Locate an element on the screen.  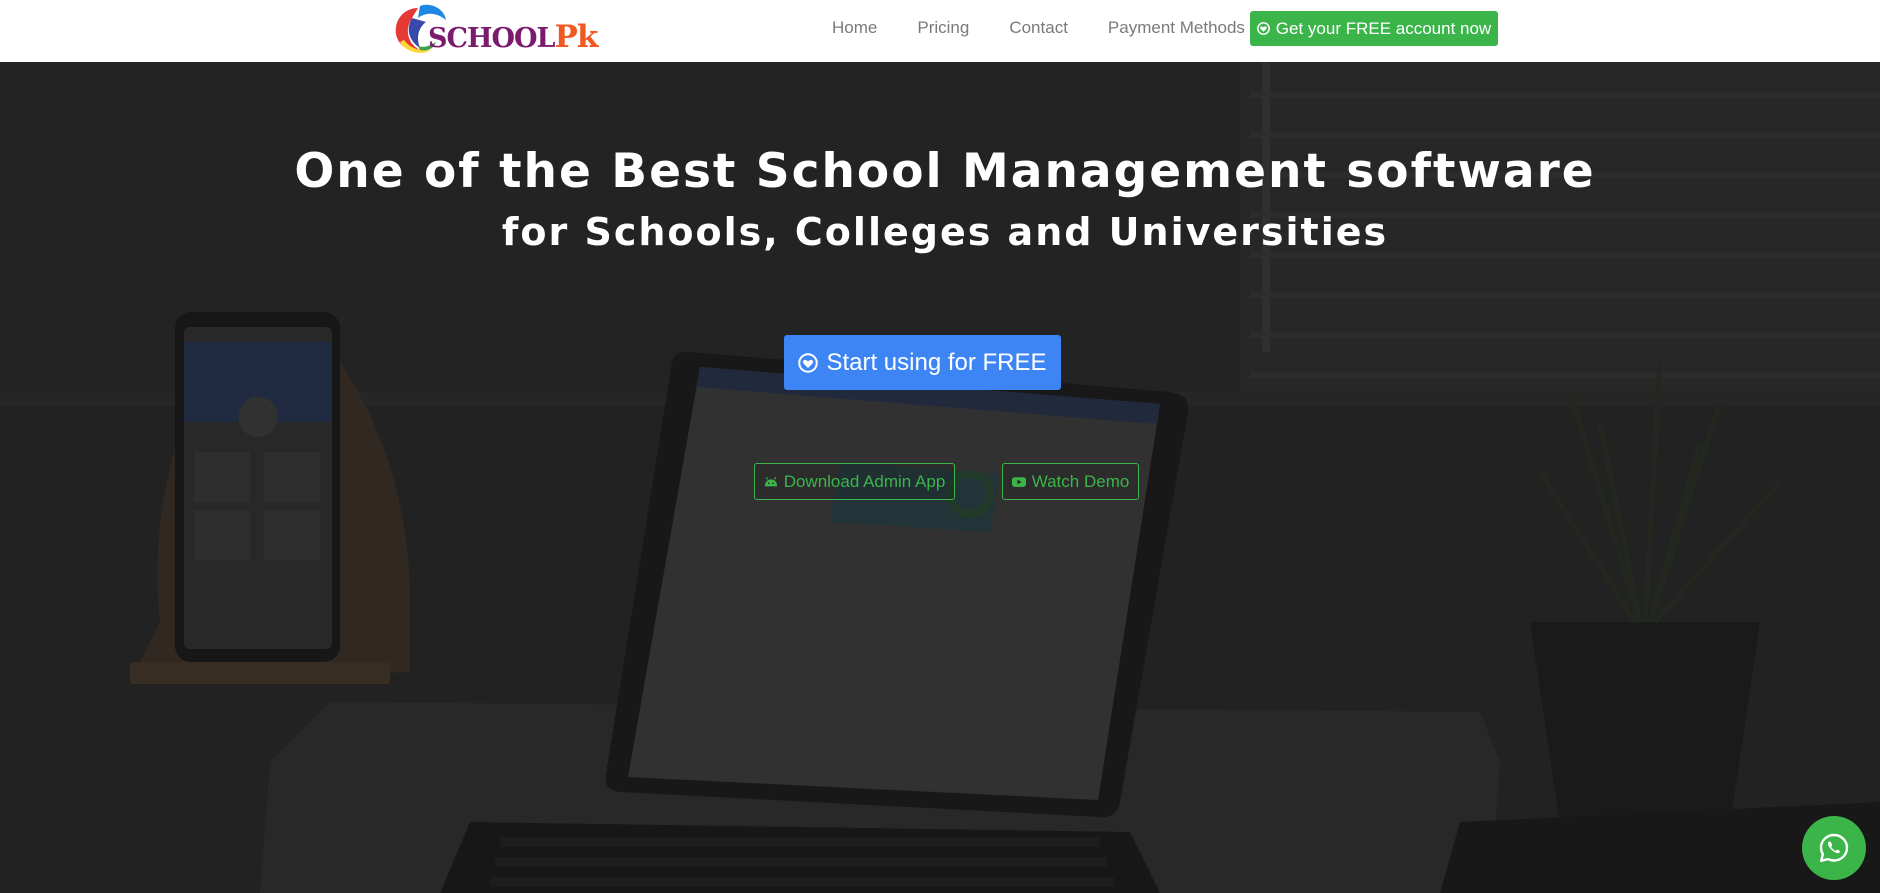
whatsapp-icon is located at coordinates (1834, 847).